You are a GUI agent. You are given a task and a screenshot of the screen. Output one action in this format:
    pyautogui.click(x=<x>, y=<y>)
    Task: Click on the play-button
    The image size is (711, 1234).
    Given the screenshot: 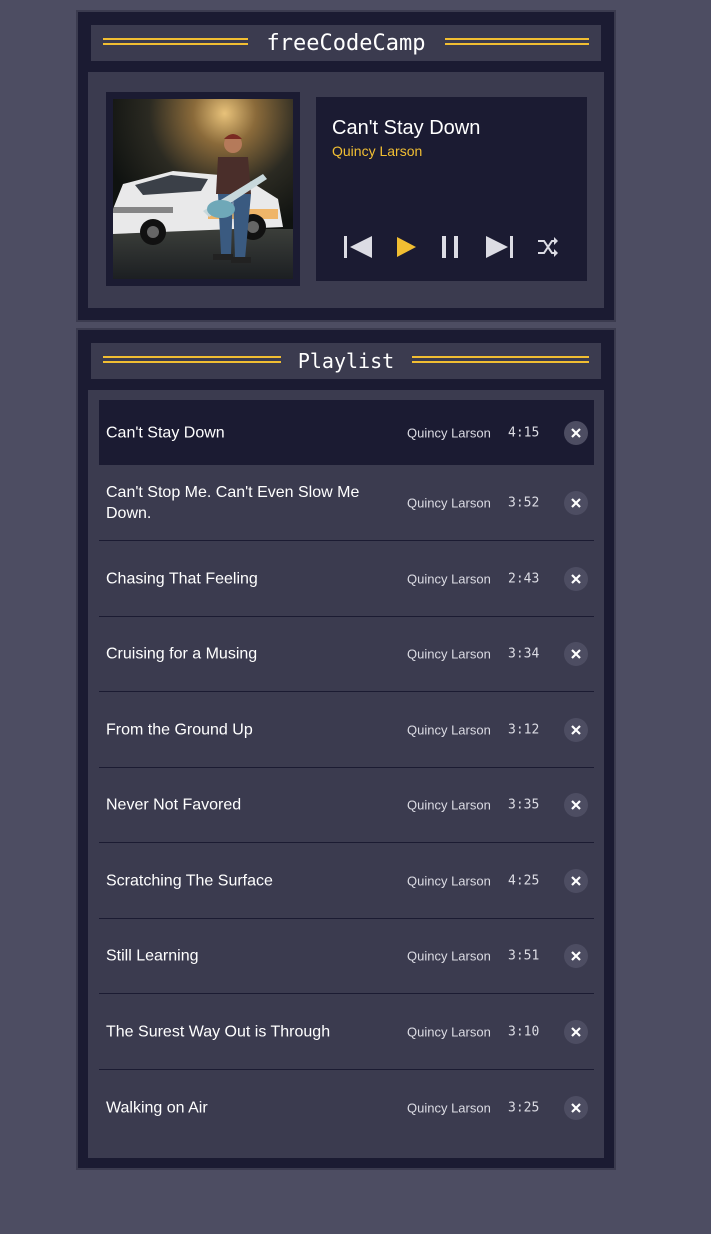 What is the action you would take?
    pyautogui.click(x=411, y=247)
    